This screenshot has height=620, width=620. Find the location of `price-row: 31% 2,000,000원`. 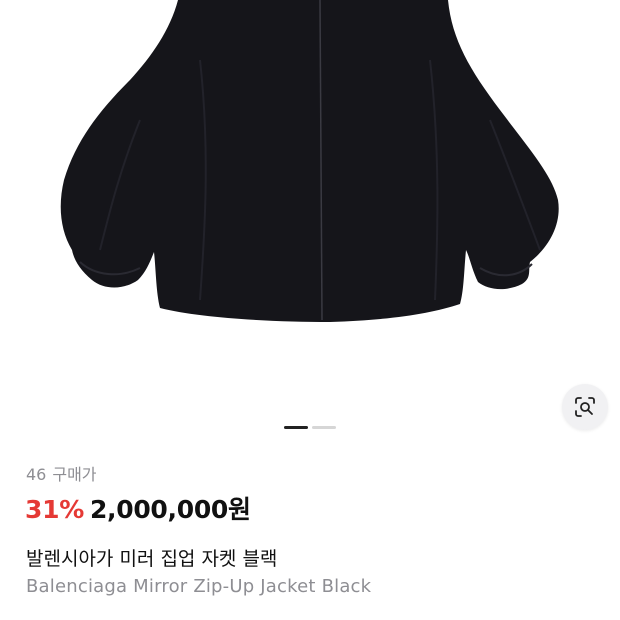

price-row: 31% 2,000,000원 is located at coordinates (138, 508).